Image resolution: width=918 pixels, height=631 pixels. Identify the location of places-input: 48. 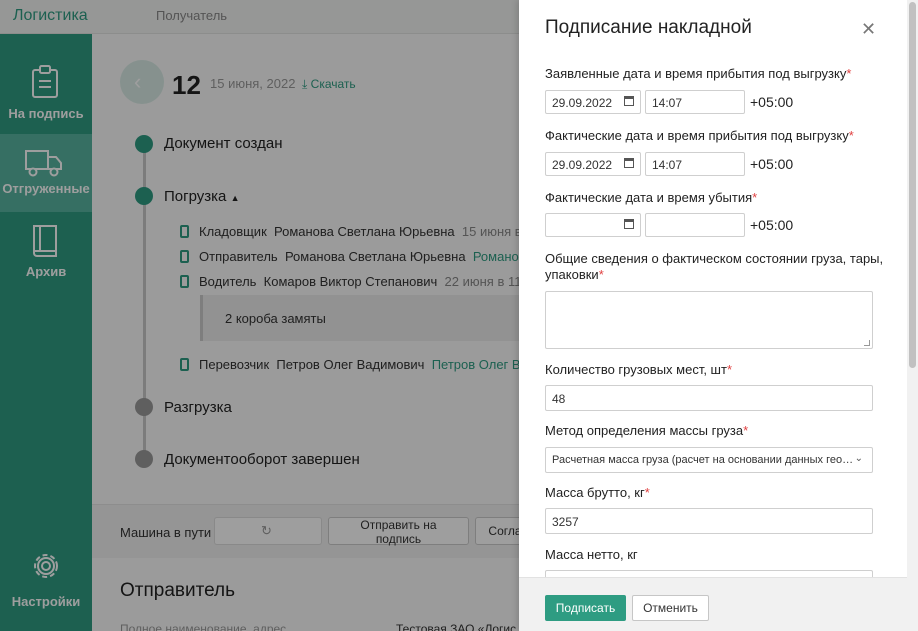
(709, 398).